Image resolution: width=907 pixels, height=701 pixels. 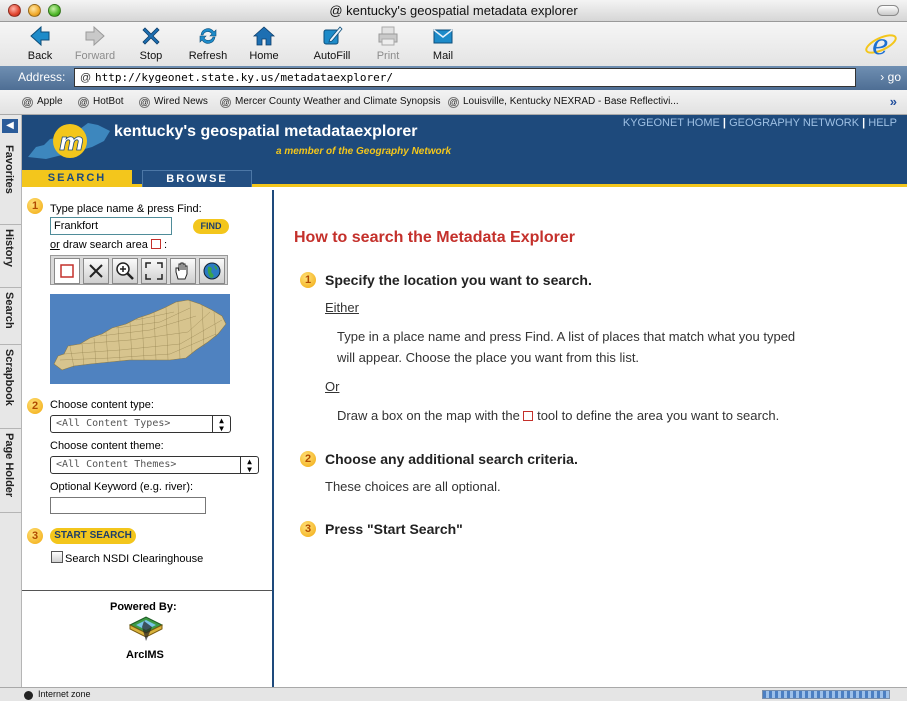 I want to click on zoom-in-tool, so click(x=125, y=271).